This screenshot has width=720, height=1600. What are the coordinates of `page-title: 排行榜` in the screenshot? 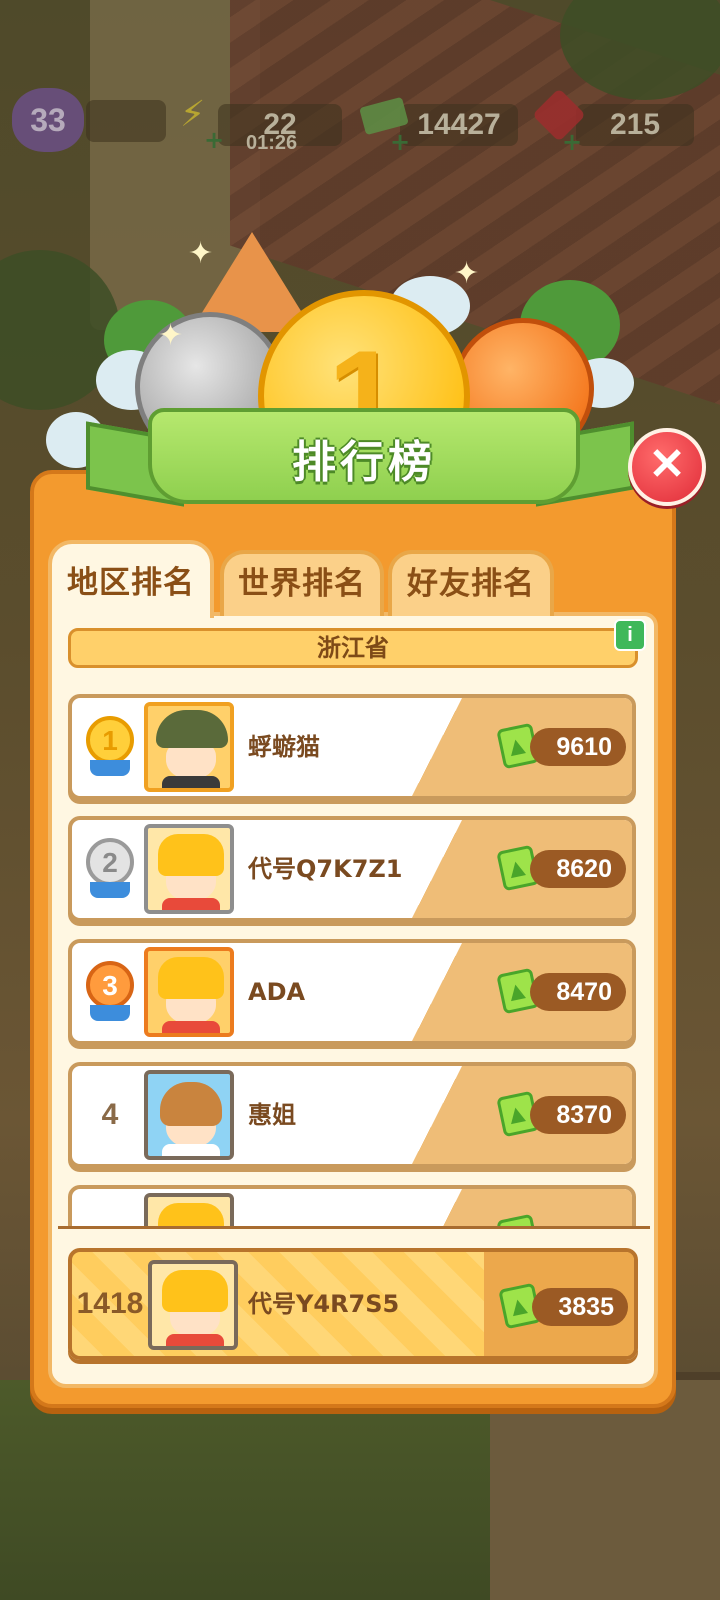 It's located at (364, 462).